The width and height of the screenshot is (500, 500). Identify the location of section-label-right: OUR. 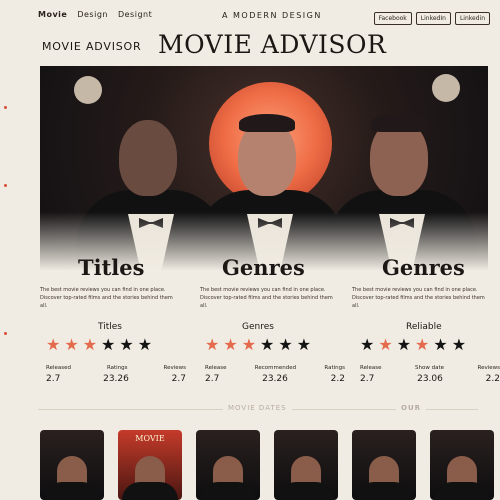
(411, 408).